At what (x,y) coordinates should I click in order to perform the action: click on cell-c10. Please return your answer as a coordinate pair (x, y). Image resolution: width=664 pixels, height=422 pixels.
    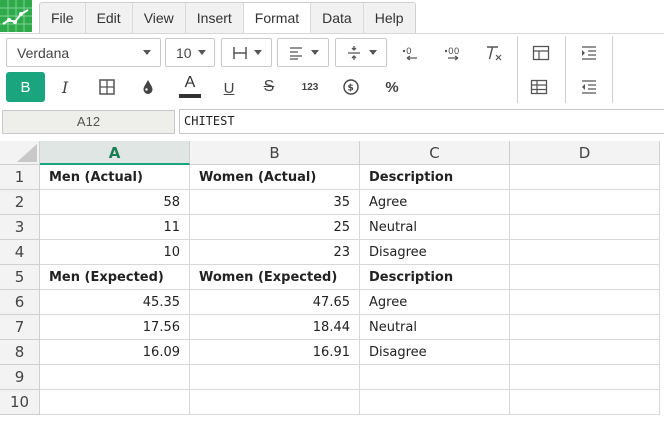
    Looking at the image, I should click on (435, 402).